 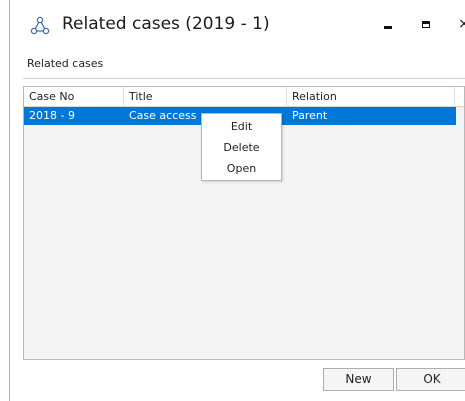 What do you see at coordinates (9, 200) in the screenshot?
I see `window-border` at bounding box center [9, 200].